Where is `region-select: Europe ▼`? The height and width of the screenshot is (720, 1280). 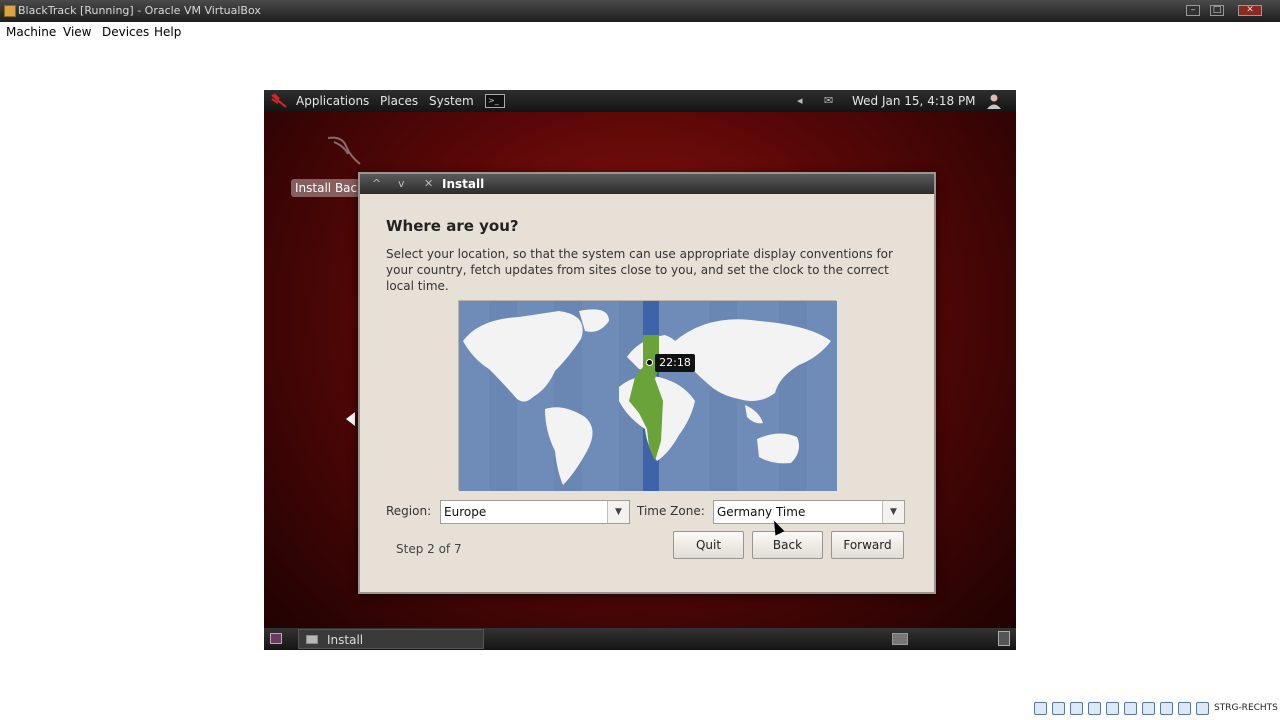 region-select: Europe ▼ is located at coordinates (535, 512).